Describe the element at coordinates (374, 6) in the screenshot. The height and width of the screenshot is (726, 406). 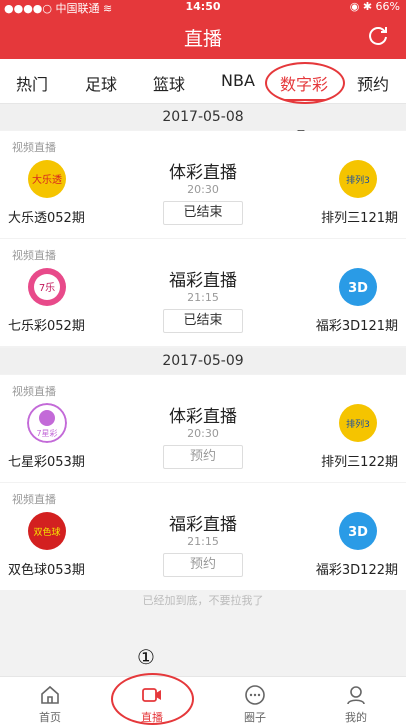
I see `battery-indicator: ◉ ✱ 66%` at that location.